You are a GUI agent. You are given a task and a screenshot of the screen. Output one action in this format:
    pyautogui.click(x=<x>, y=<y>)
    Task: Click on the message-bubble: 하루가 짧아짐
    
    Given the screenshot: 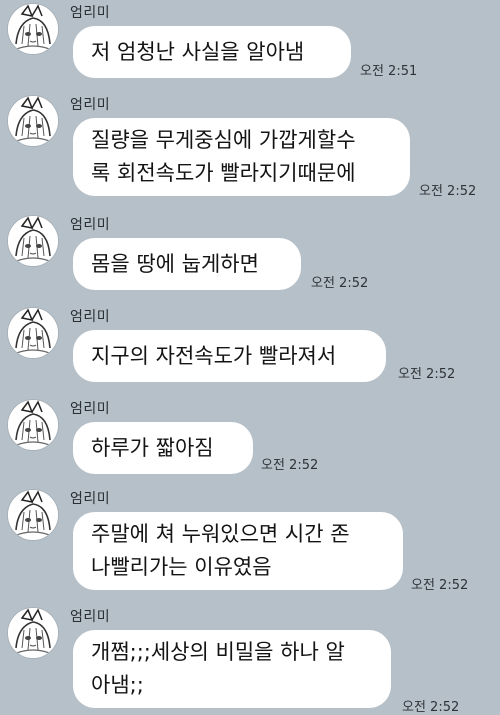 What is the action you would take?
    pyautogui.click(x=163, y=448)
    